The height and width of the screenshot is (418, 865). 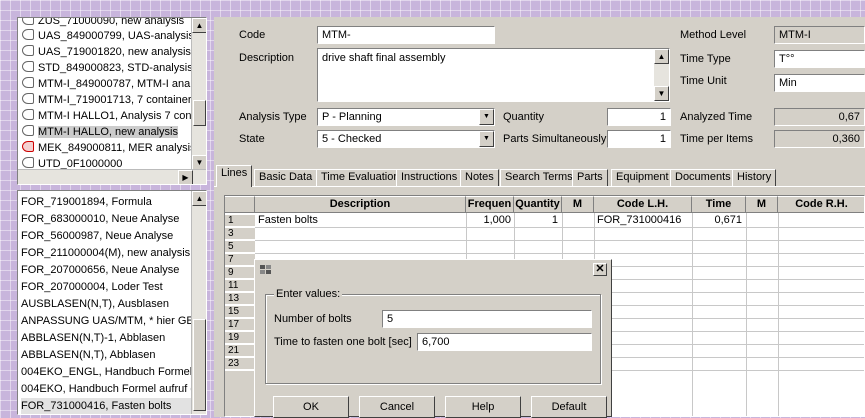 I want to click on row-header-corner, so click(x=240, y=204).